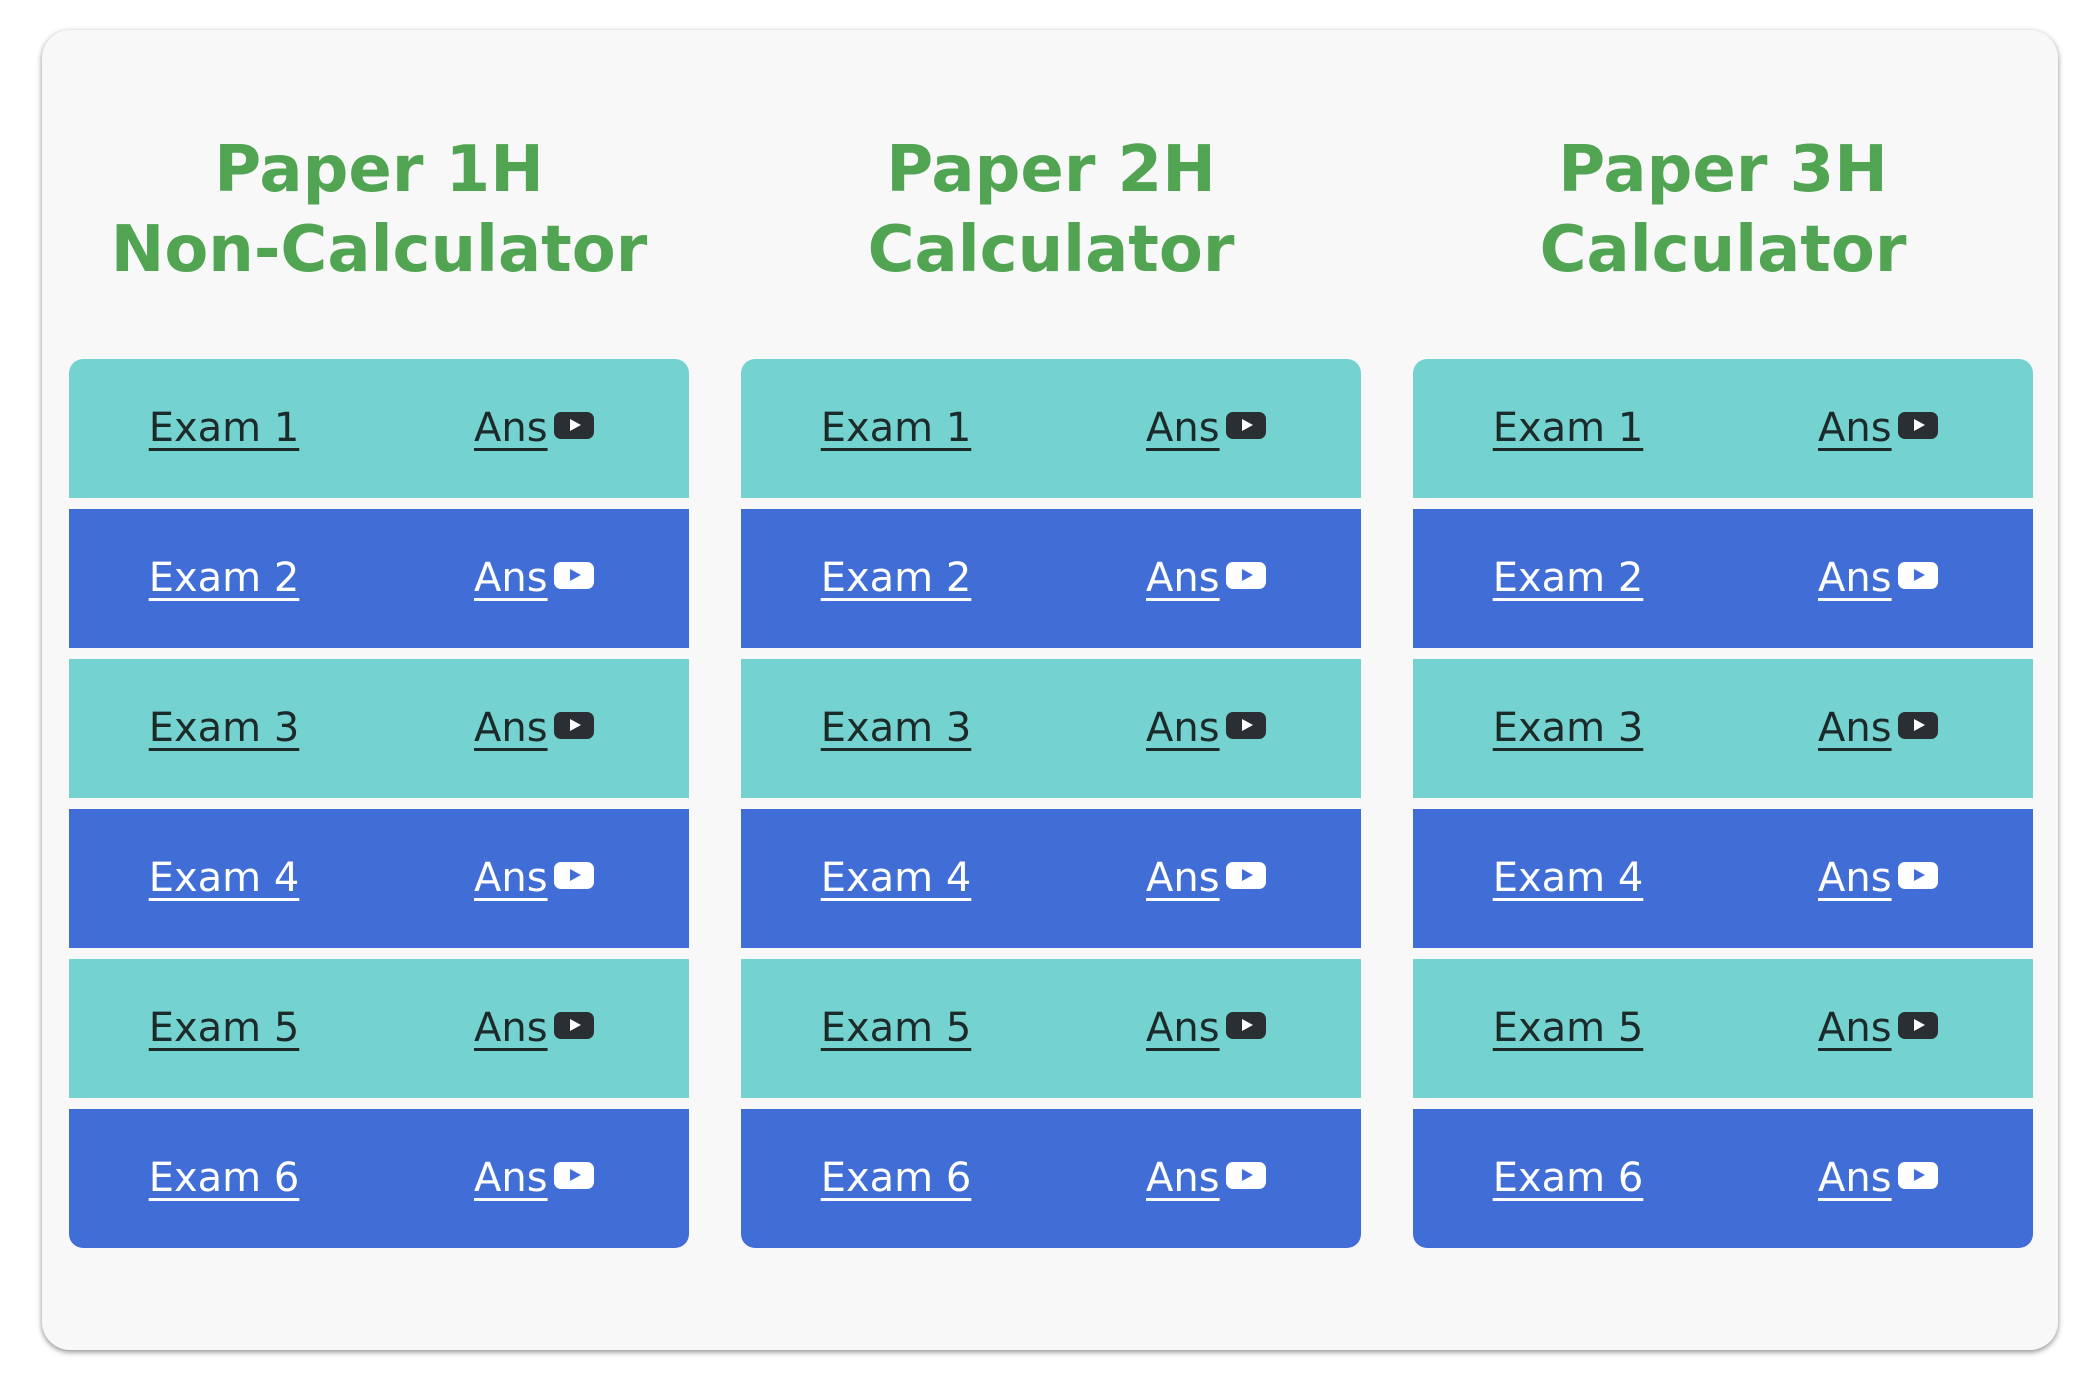 The image size is (2098, 1390). Describe the element at coordinates (1051, 210) in the screenshot. I see `paper-title: Paper 2H Calculator` at that location.